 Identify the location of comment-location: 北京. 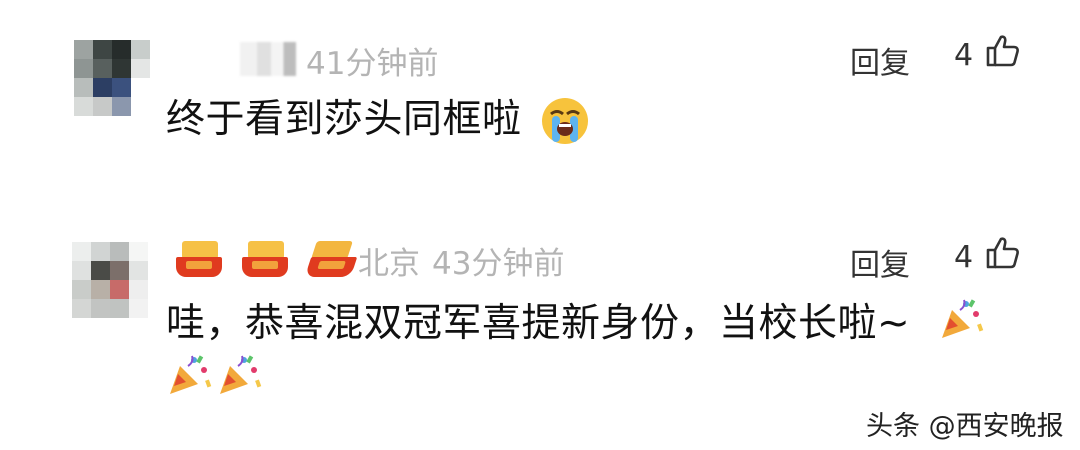
(389, 264).